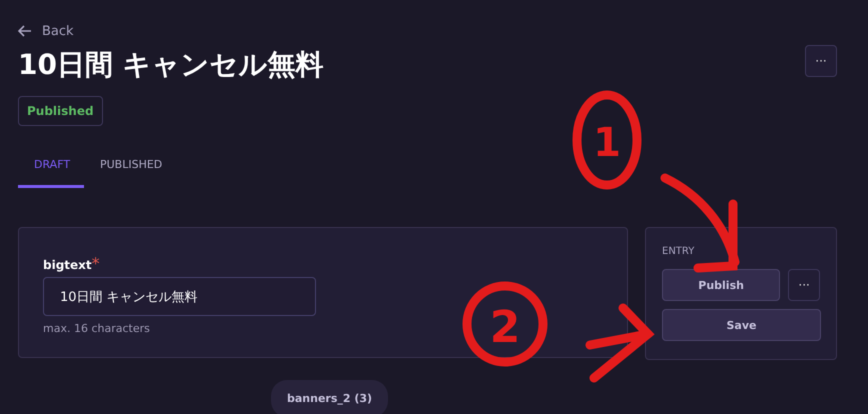  I want to click on circled-number-drawing: 1, so click(607, 140).